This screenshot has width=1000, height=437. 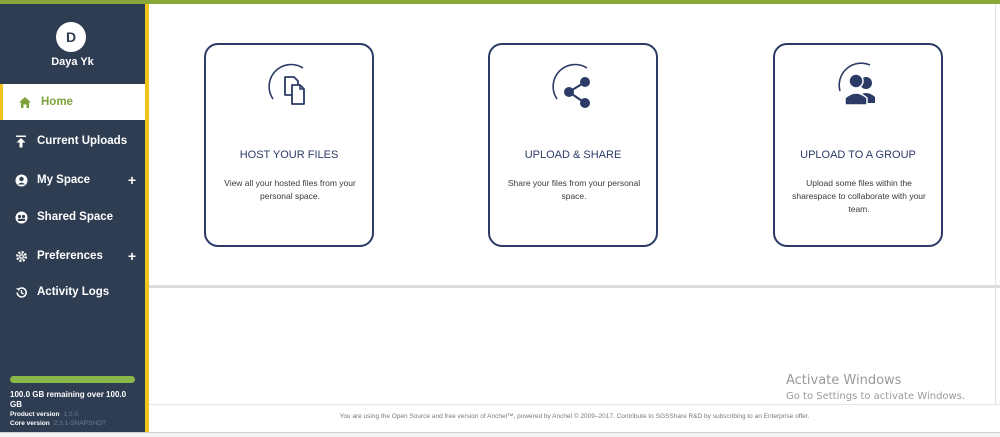 I want to click on sidebar-item-activity-logs: Activity Logs, so click(x=72, y=292).